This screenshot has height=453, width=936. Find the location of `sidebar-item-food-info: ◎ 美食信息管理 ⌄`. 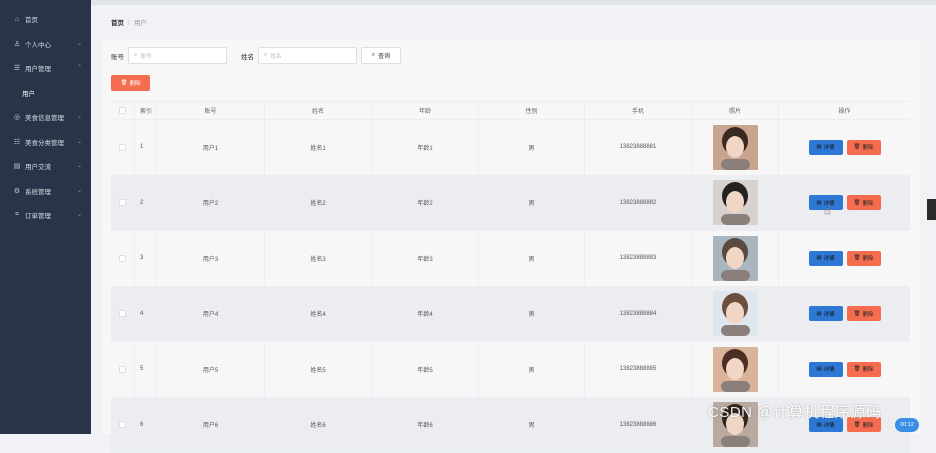

sidebar-item-food-info: ◎ 美食信息管理 ⌄ is located at coordinates (45, 117).